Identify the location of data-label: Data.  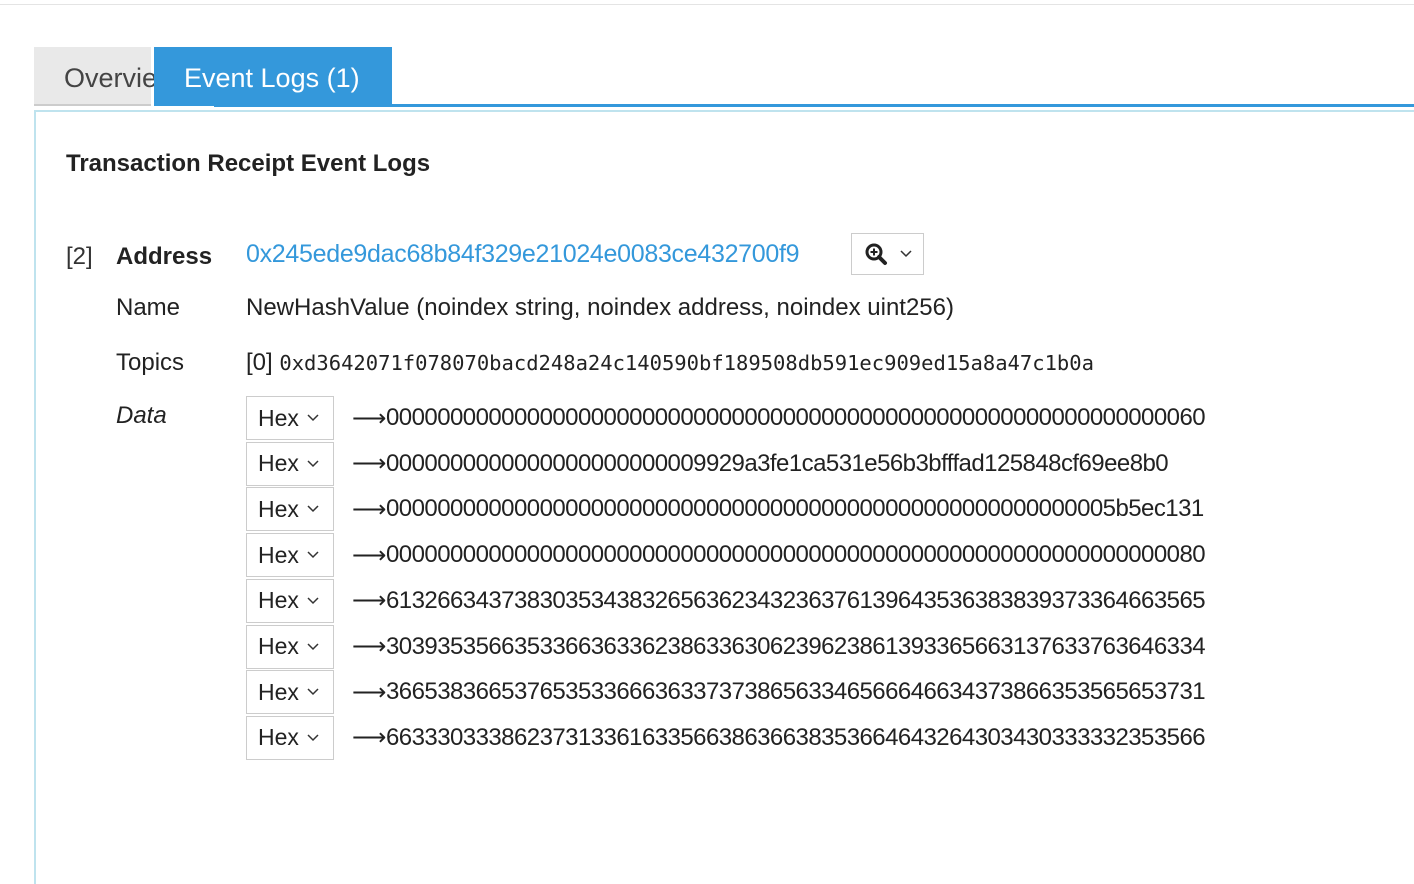
(141, 415).